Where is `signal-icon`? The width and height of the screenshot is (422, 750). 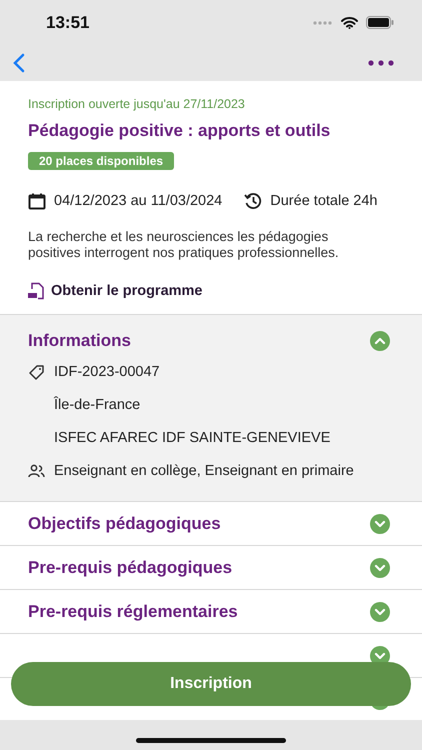 signal-icon is located at coordinates (323, 22).